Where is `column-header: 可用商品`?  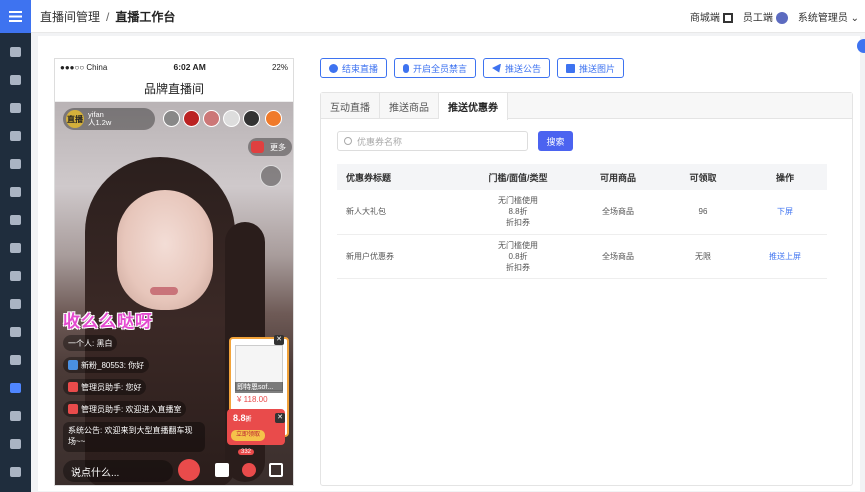
column-header: 可用商品 is located at coordinates (618, 177).